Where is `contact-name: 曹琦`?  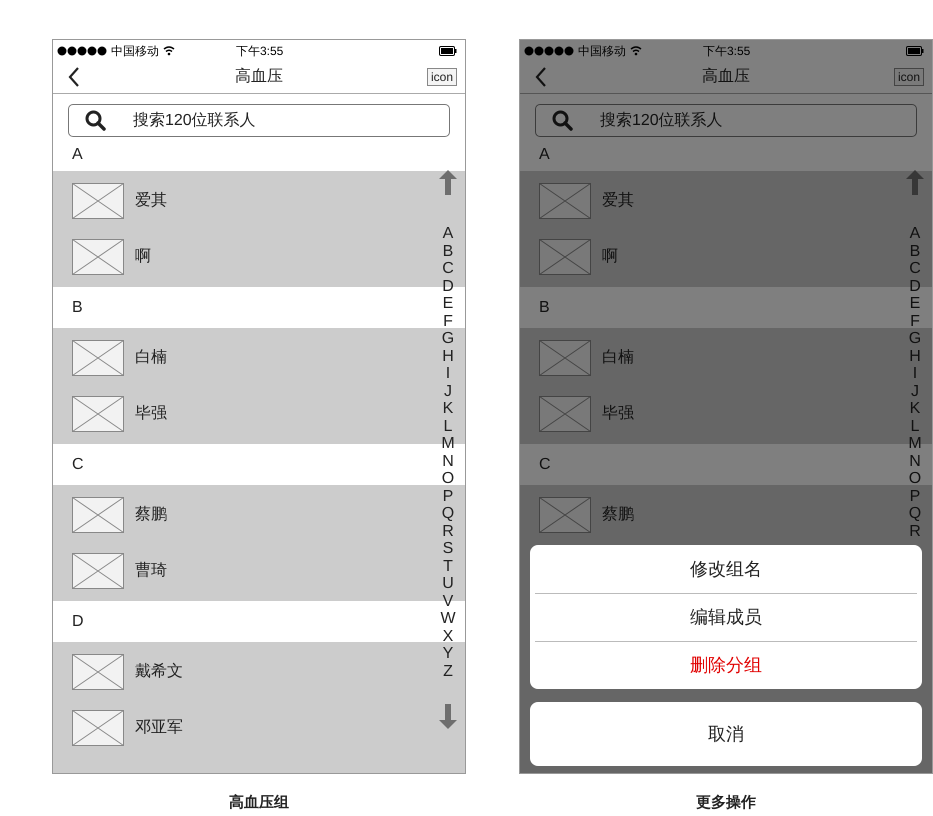
contact-name: 曹琦 is located at coordinates (151, 571).